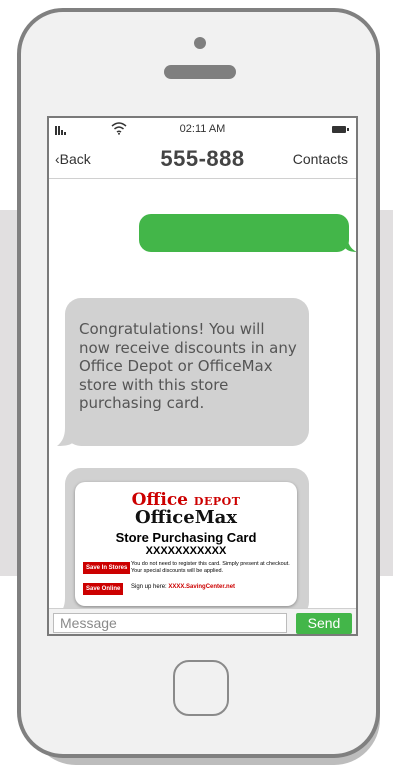 The height and width of the screenshot is (777, 393). What do you see at coordinates (186, 537) in the screenshot?
I see `card-title: Store Purchasing Card` at bounding box center [186, 537].